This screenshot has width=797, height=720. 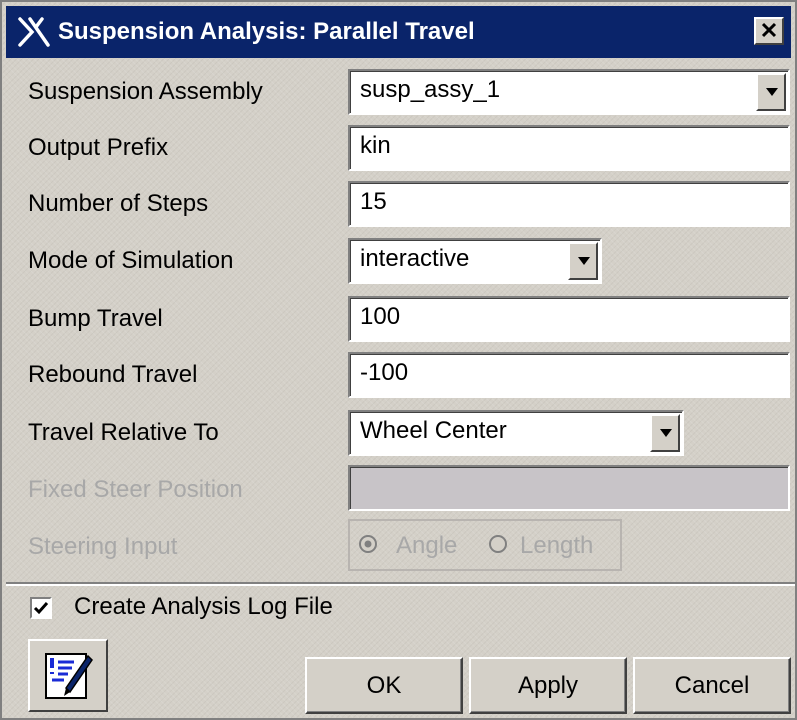 What do you see at coordinates (516, 433) in the screenshot?
I see `travel-relative-to-combo: Wheel Center` at bounding box center [516, 433].